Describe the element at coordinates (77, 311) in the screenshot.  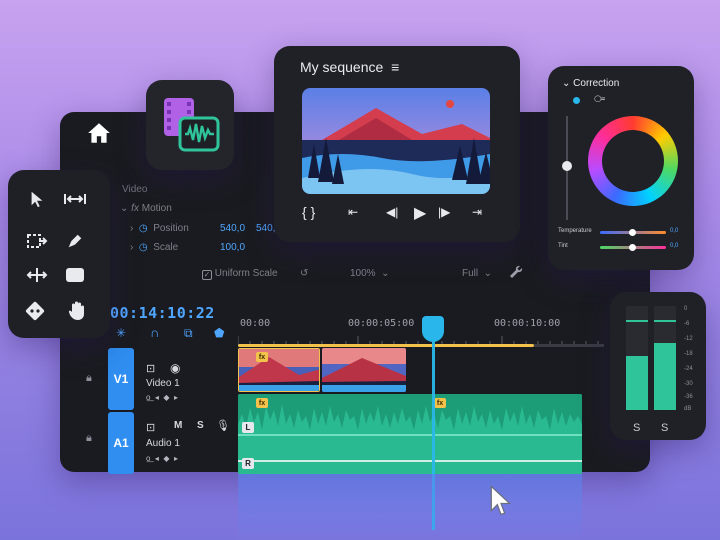
I see `hand-tool-icon` at that location.